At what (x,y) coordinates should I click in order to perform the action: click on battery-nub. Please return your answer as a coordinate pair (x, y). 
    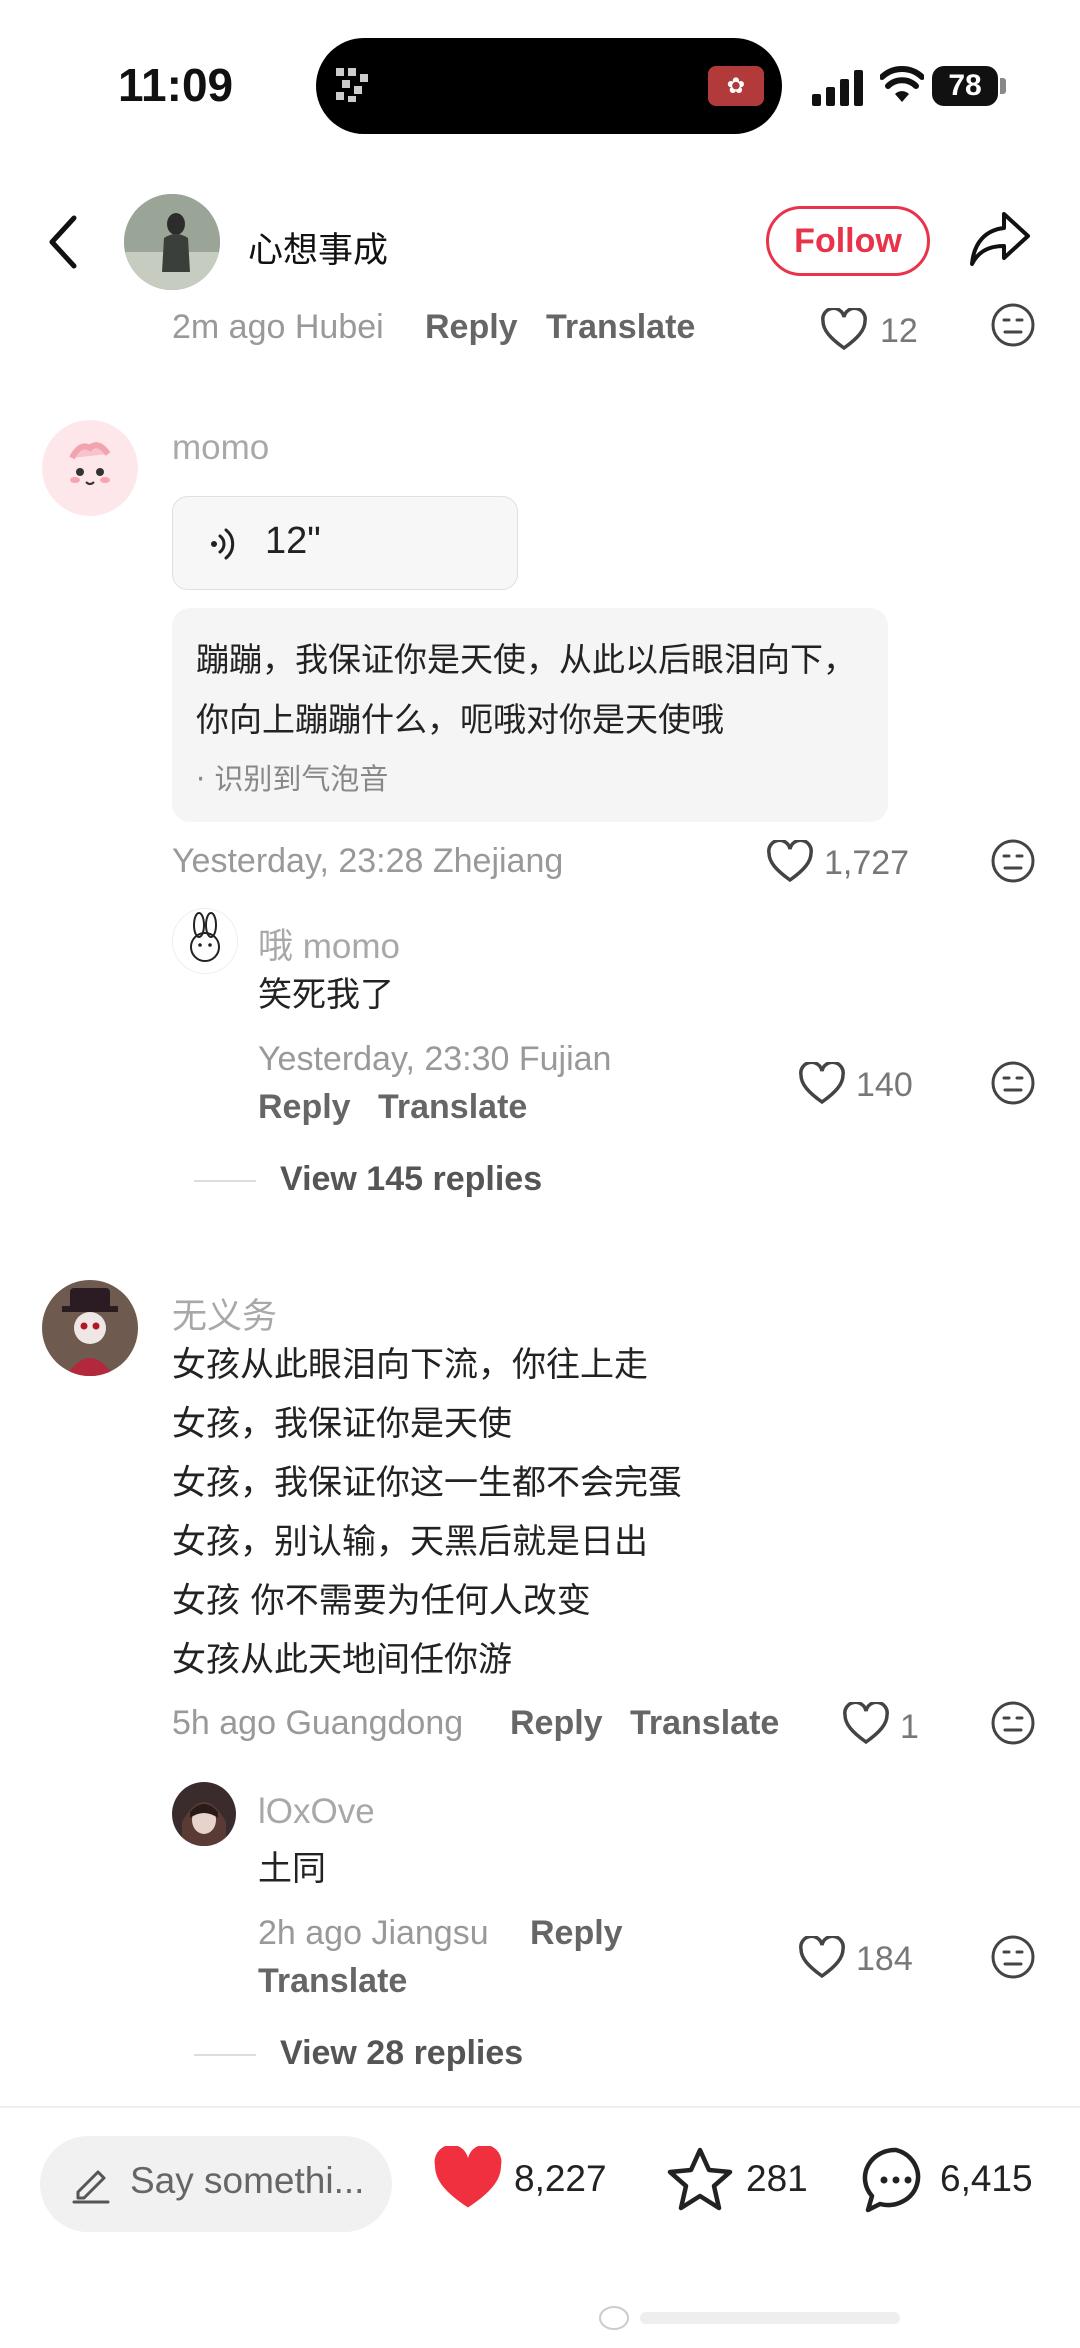
    Looking at the image, I should click on (1003, 86).